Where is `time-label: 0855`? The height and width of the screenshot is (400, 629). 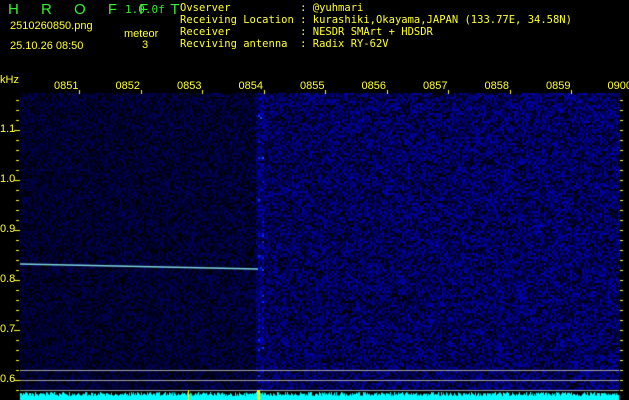
time-label: 0855 is located at coordinates (312, 86).